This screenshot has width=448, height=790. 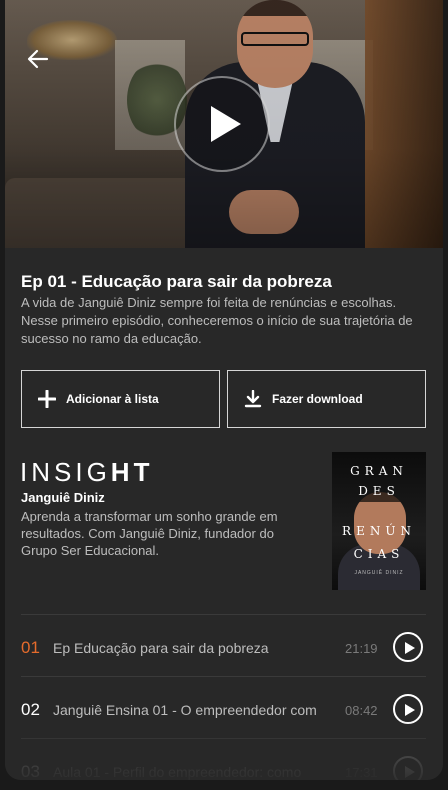 I want to click on plus-icon, so click(x=47, y=399).